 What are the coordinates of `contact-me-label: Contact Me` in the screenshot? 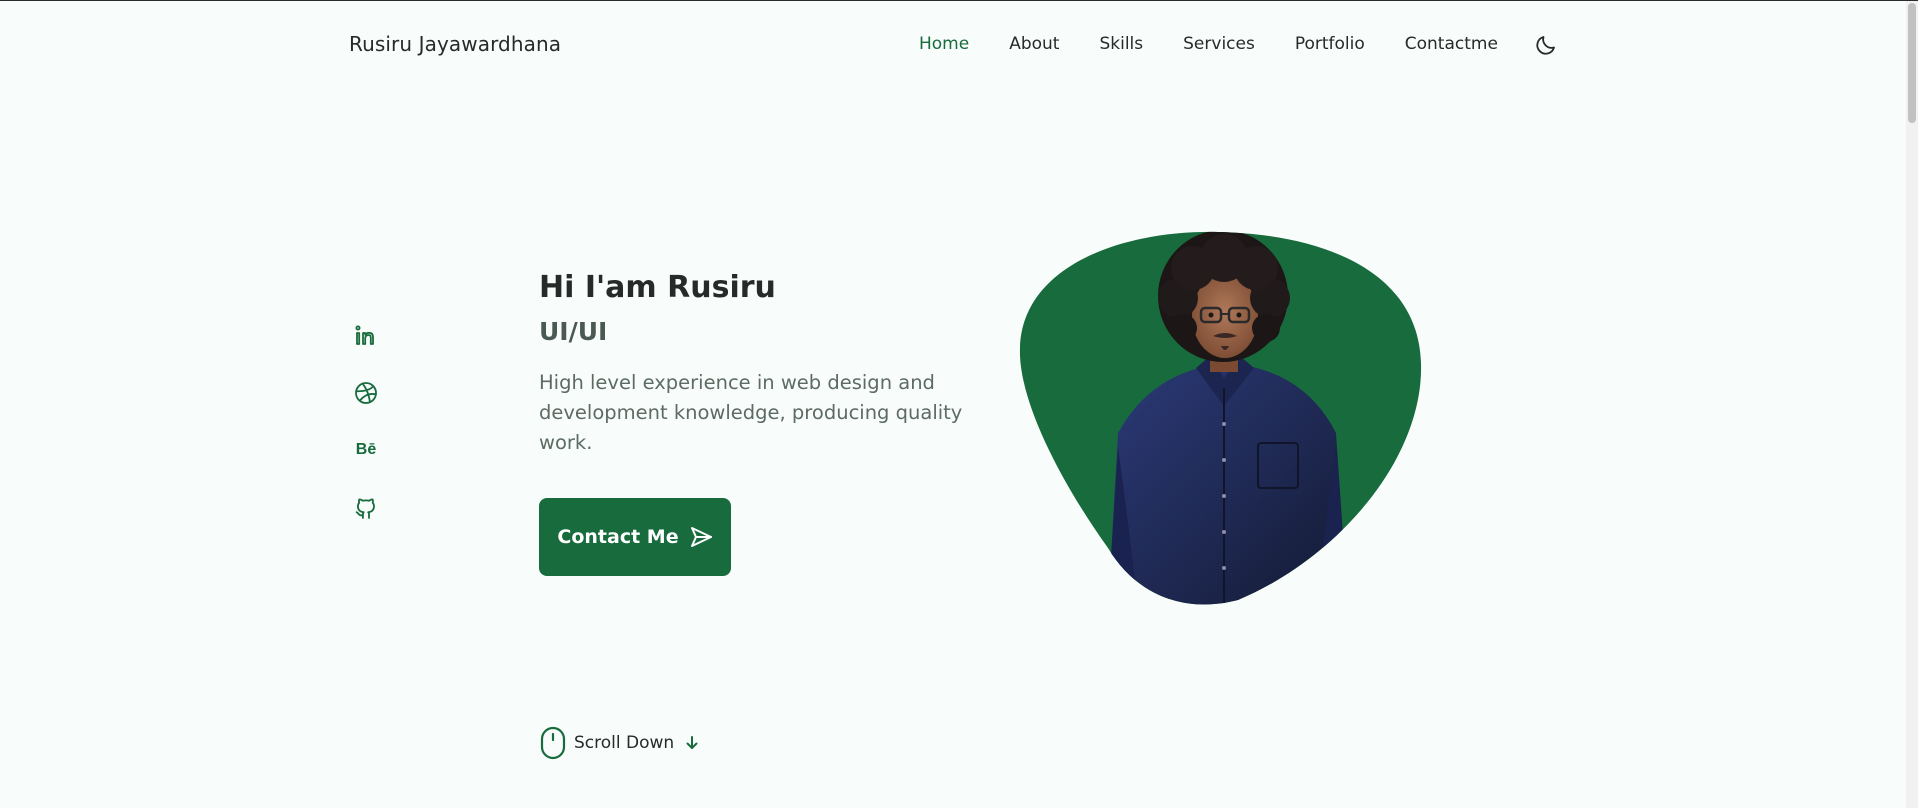 It's located at (618, 537).